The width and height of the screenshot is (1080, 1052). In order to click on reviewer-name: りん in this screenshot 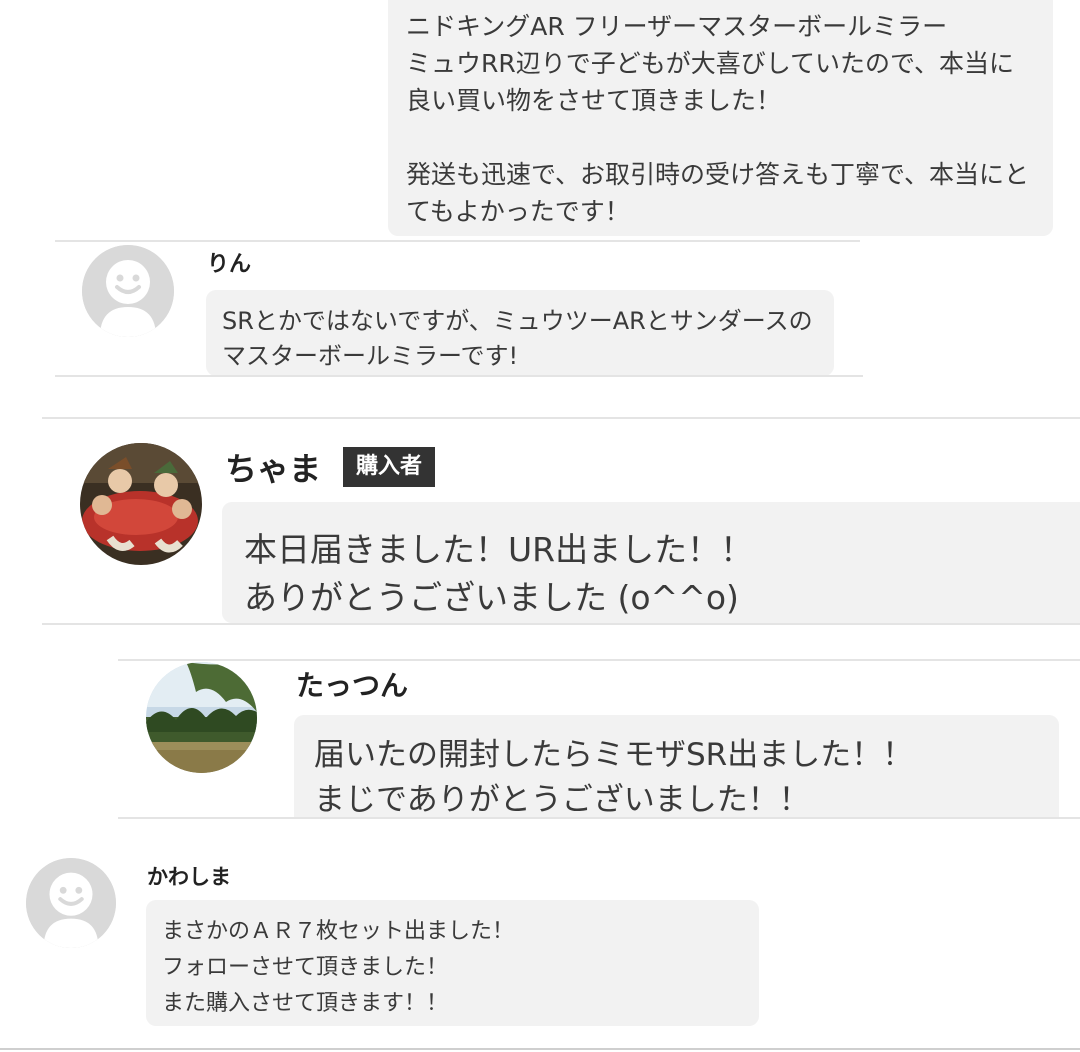, I will do `click(229, 265)`.